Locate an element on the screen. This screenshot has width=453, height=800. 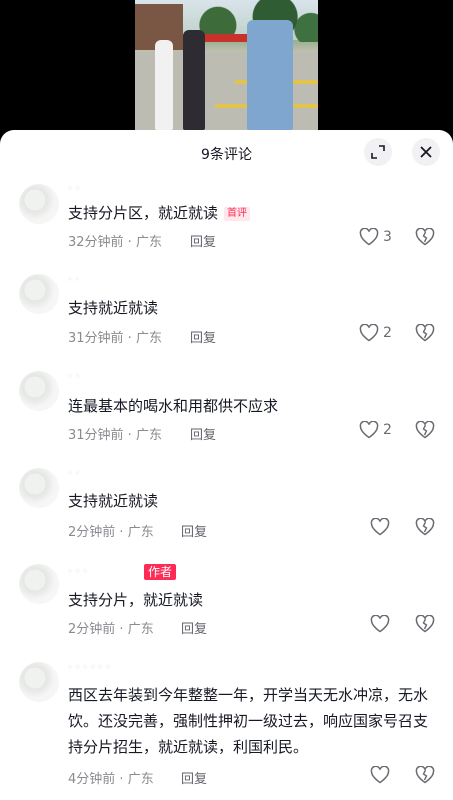
expand-button is located at coordinates (378, 152).